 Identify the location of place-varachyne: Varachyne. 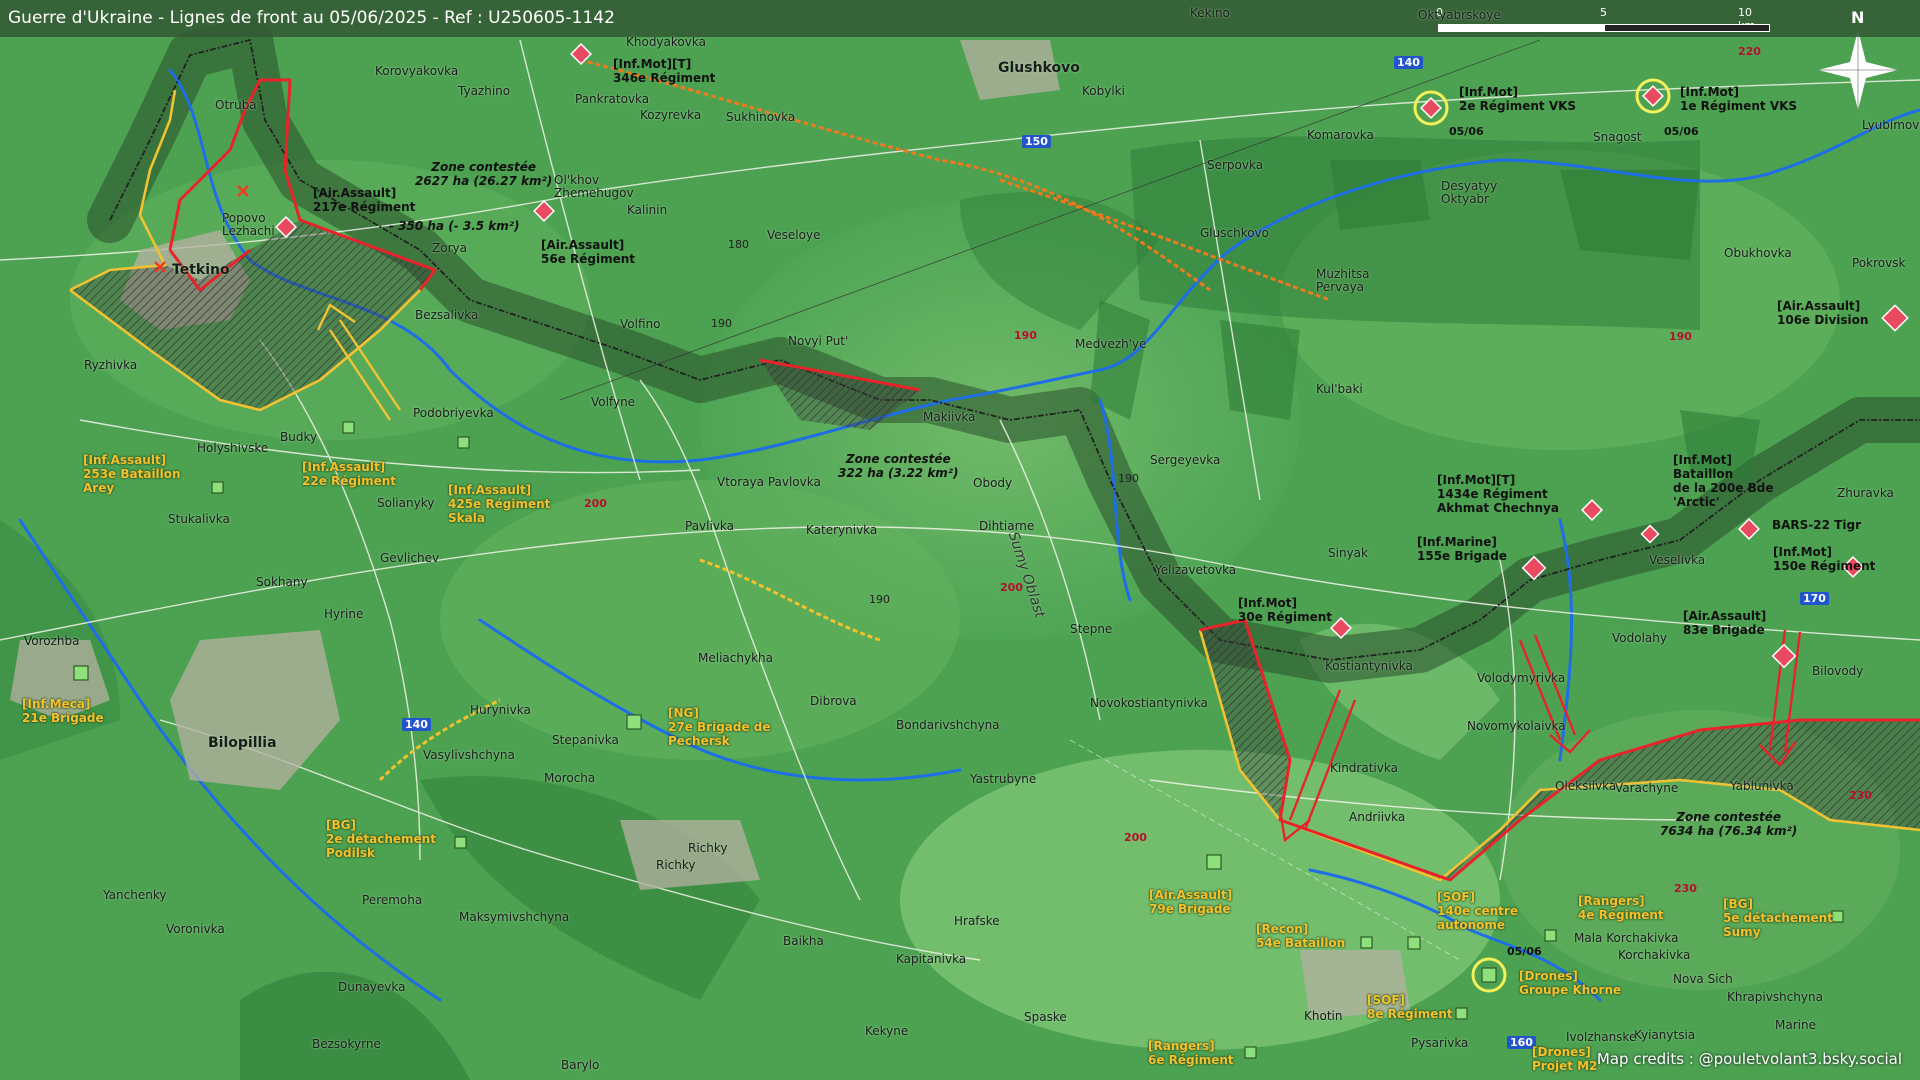
(1647, 788).